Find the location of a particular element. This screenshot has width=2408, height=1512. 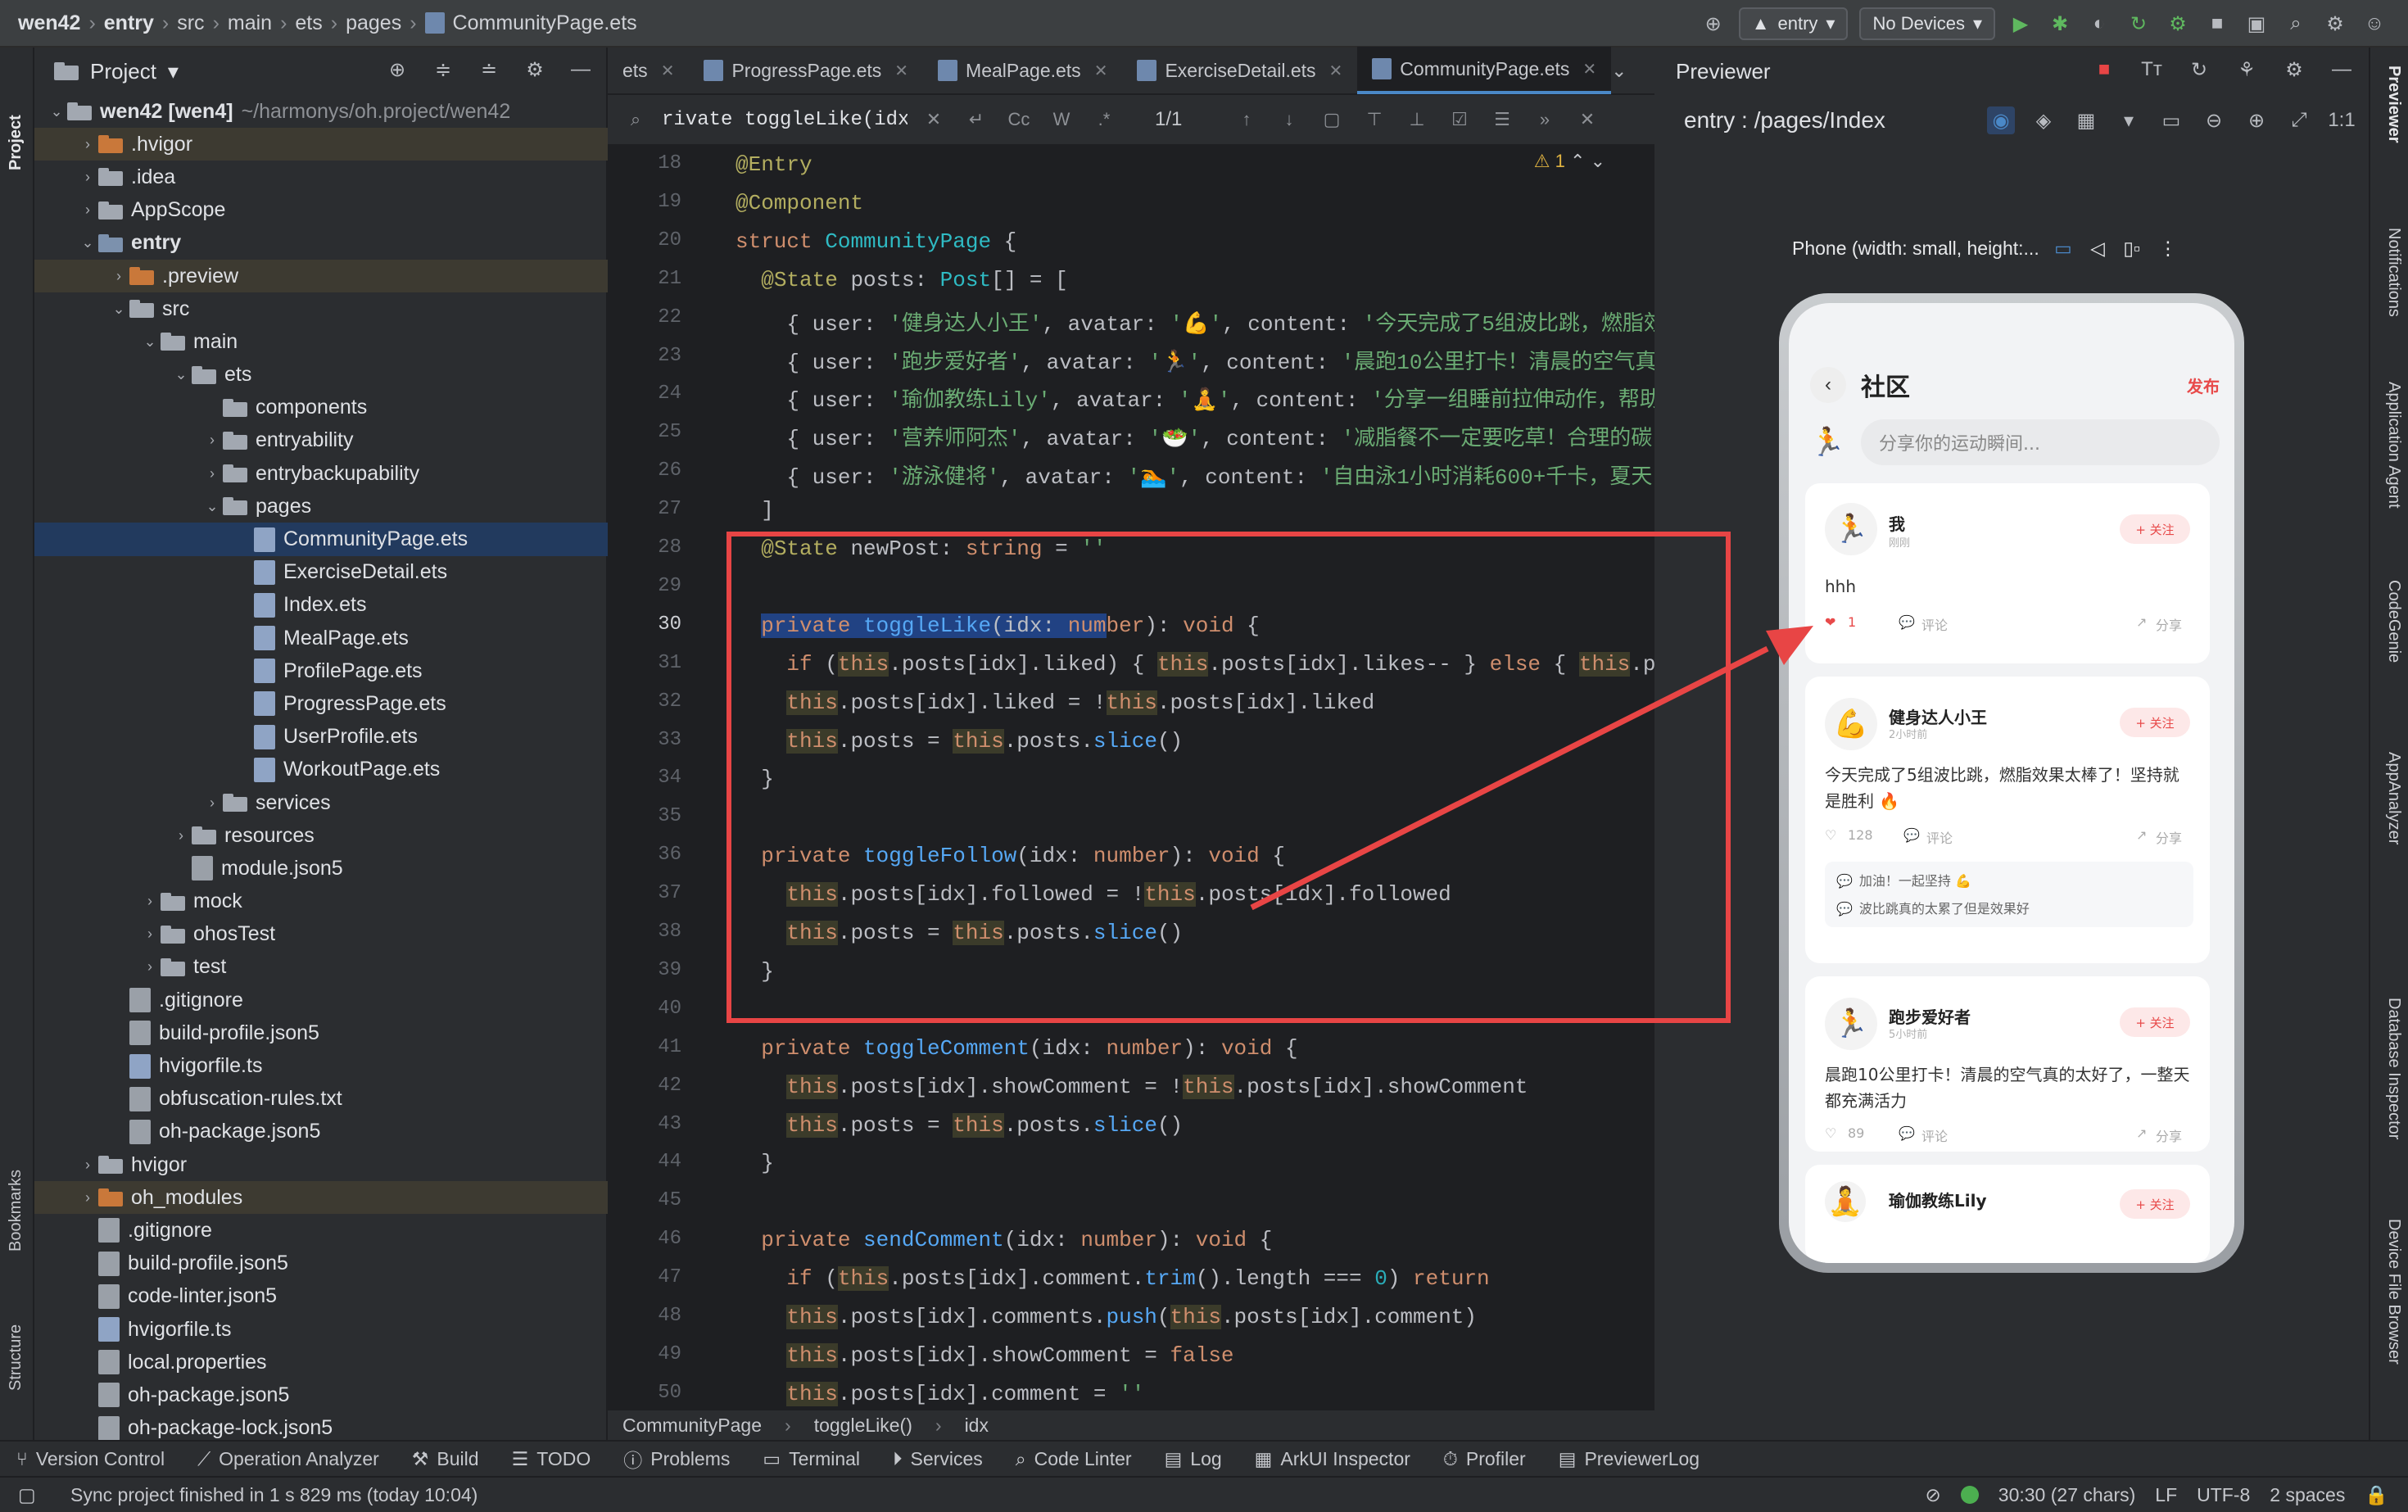

breadcrumb-ets: ets is located at coordinates (308, 23).